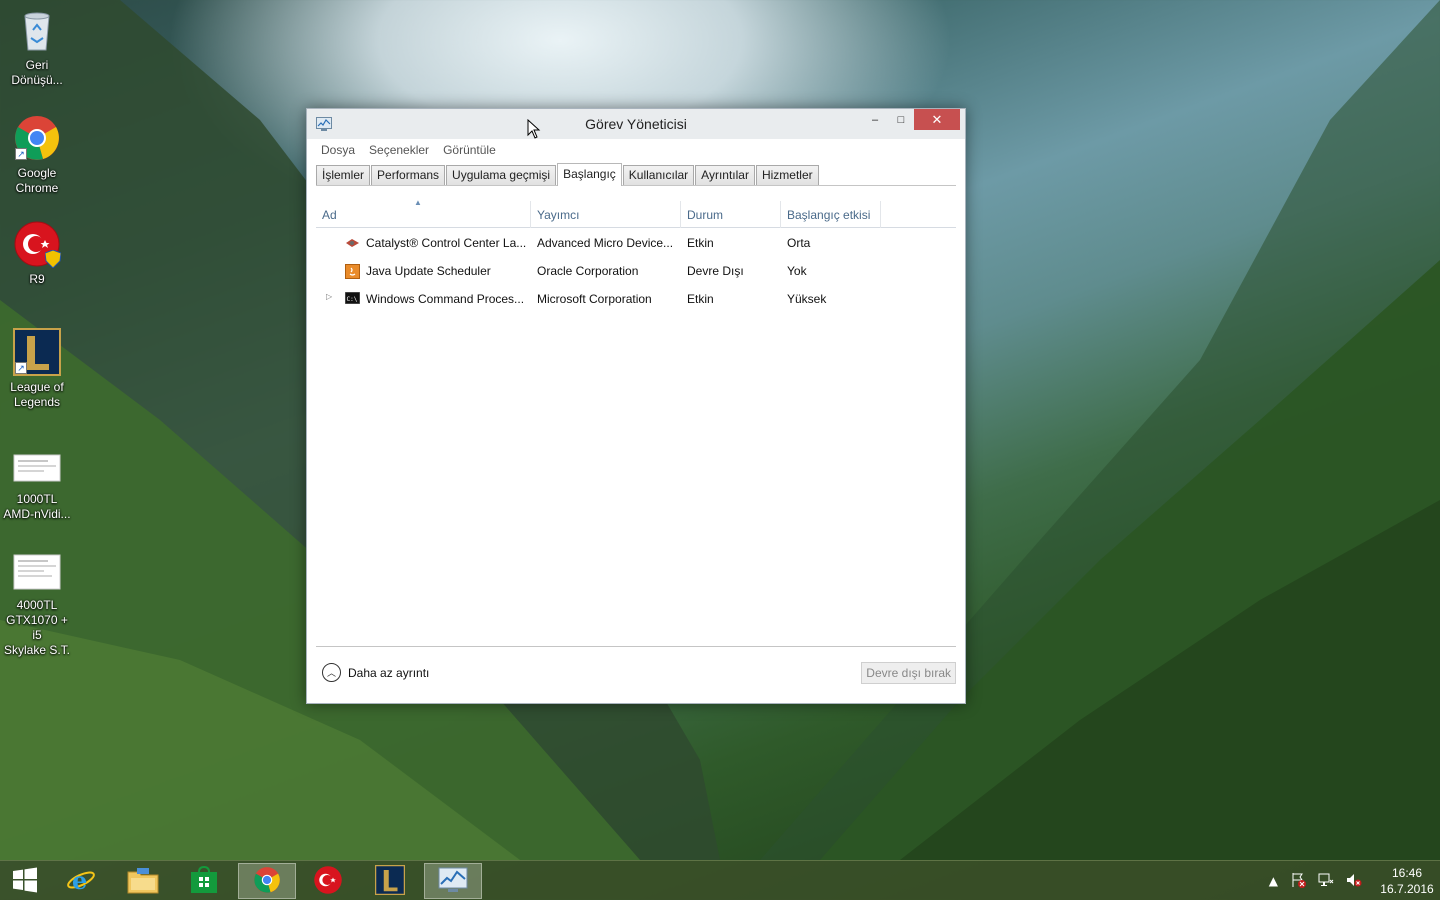 The image size is (1440, 900). I want to click on desktop-icon-label: 4000TL GTX1070 + i5 Skylake S.T., so click(37, 627).